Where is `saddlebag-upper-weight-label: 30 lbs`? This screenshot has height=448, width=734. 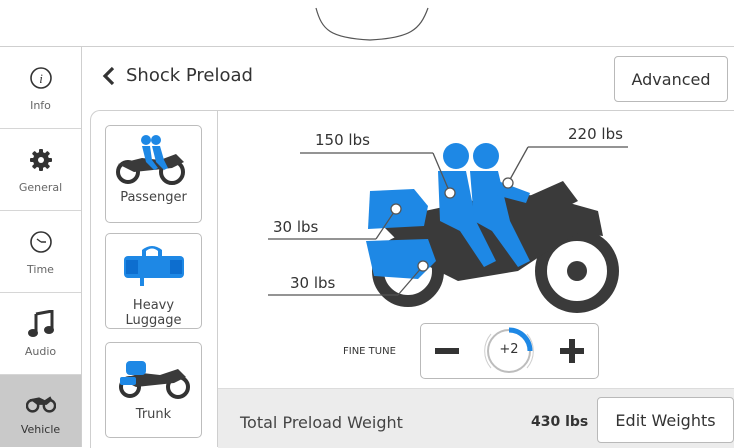 saddlebag-upper-weight-label: 30 lbs is located at coordinates (296, 227).